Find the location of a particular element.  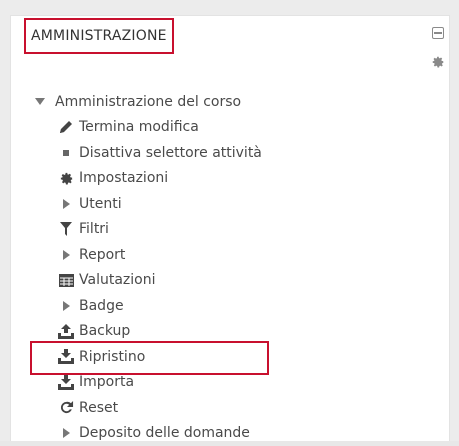

square-bullet-icon is located at coordinates (66, 153).